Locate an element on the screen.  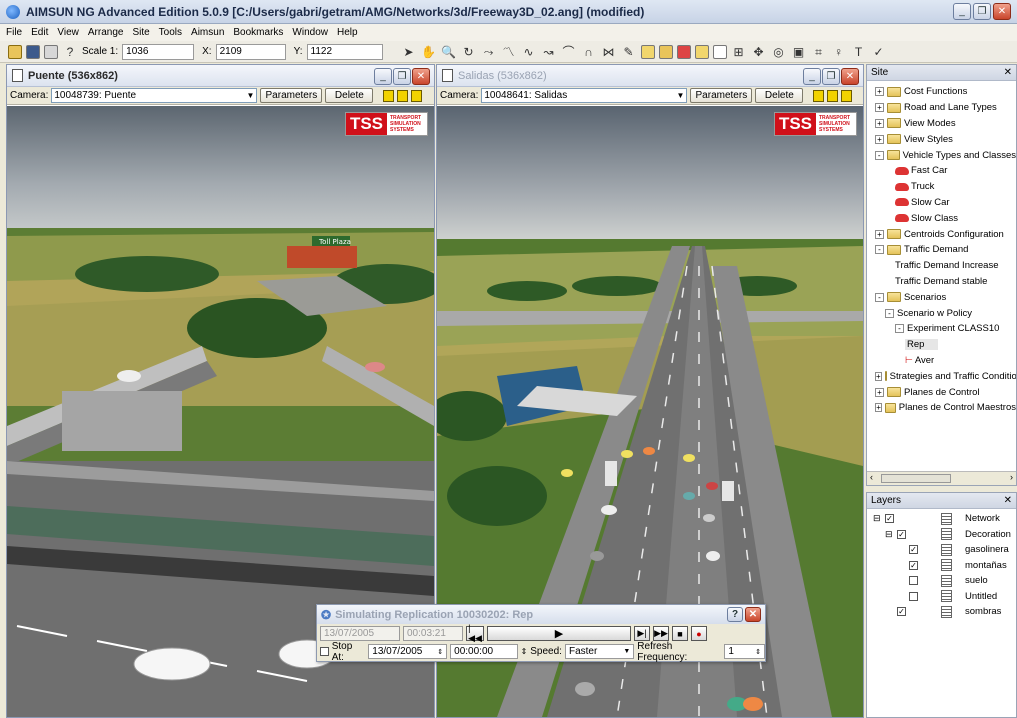
layer-item: Untitled is located at coordinates (944, 597).